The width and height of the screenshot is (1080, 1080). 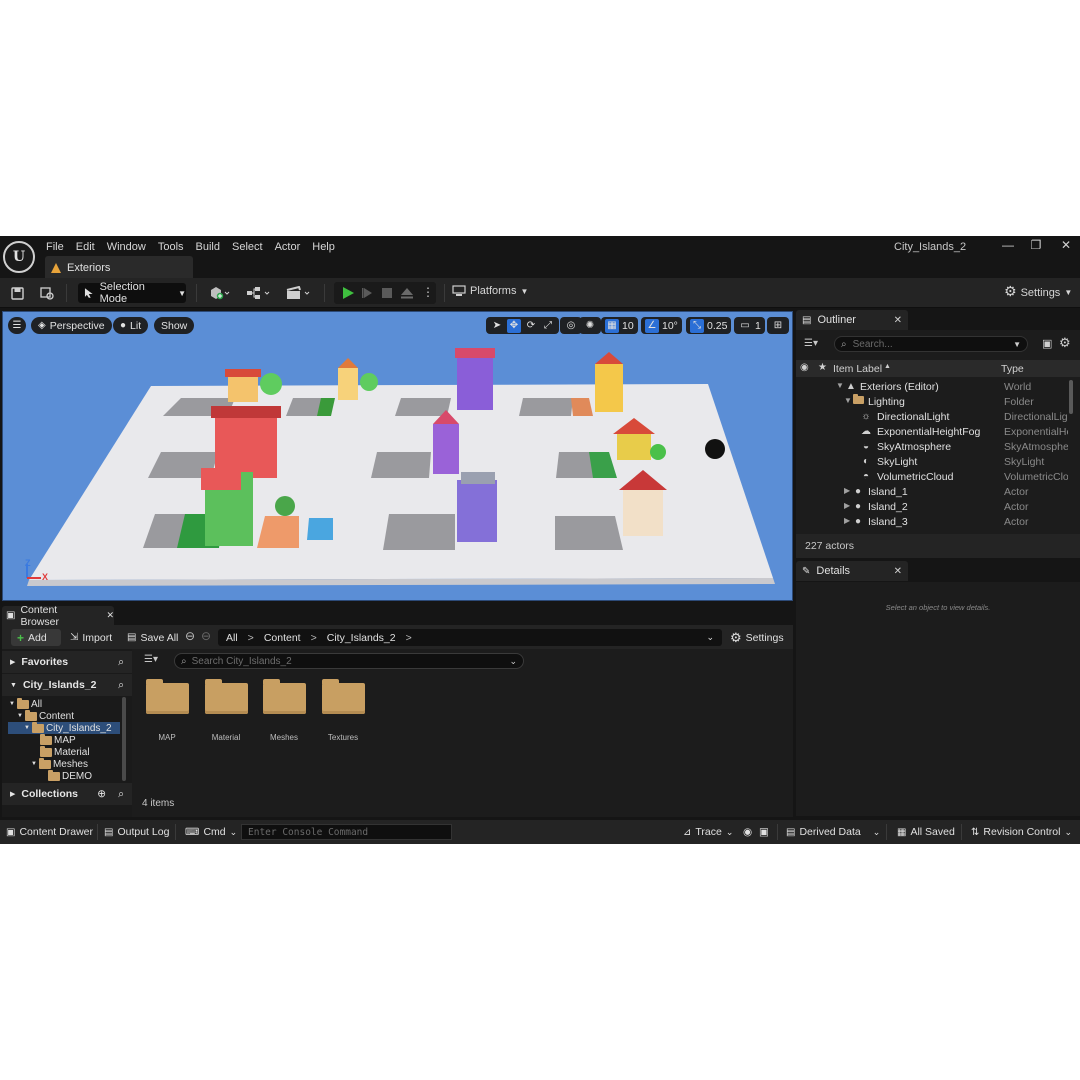 What do you see at coordinates (343, 710) in the screenshot?
I see `folder-tile-textures: Textures` at bounding box center [343, 710].